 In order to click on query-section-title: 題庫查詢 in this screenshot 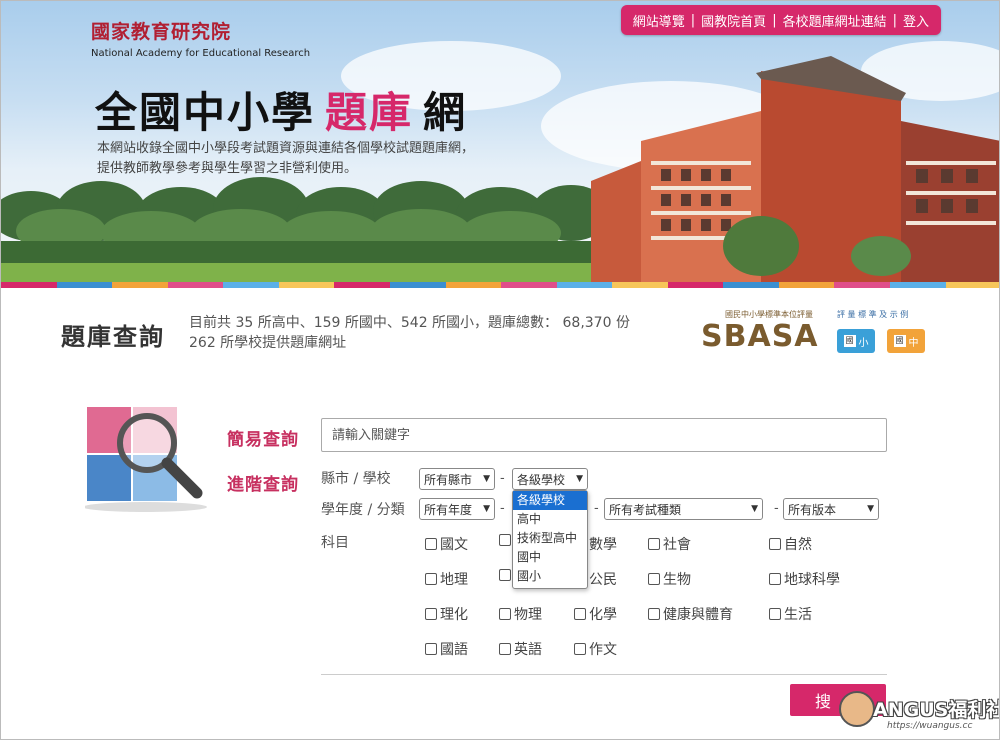, I will do `click(113, 337)`.